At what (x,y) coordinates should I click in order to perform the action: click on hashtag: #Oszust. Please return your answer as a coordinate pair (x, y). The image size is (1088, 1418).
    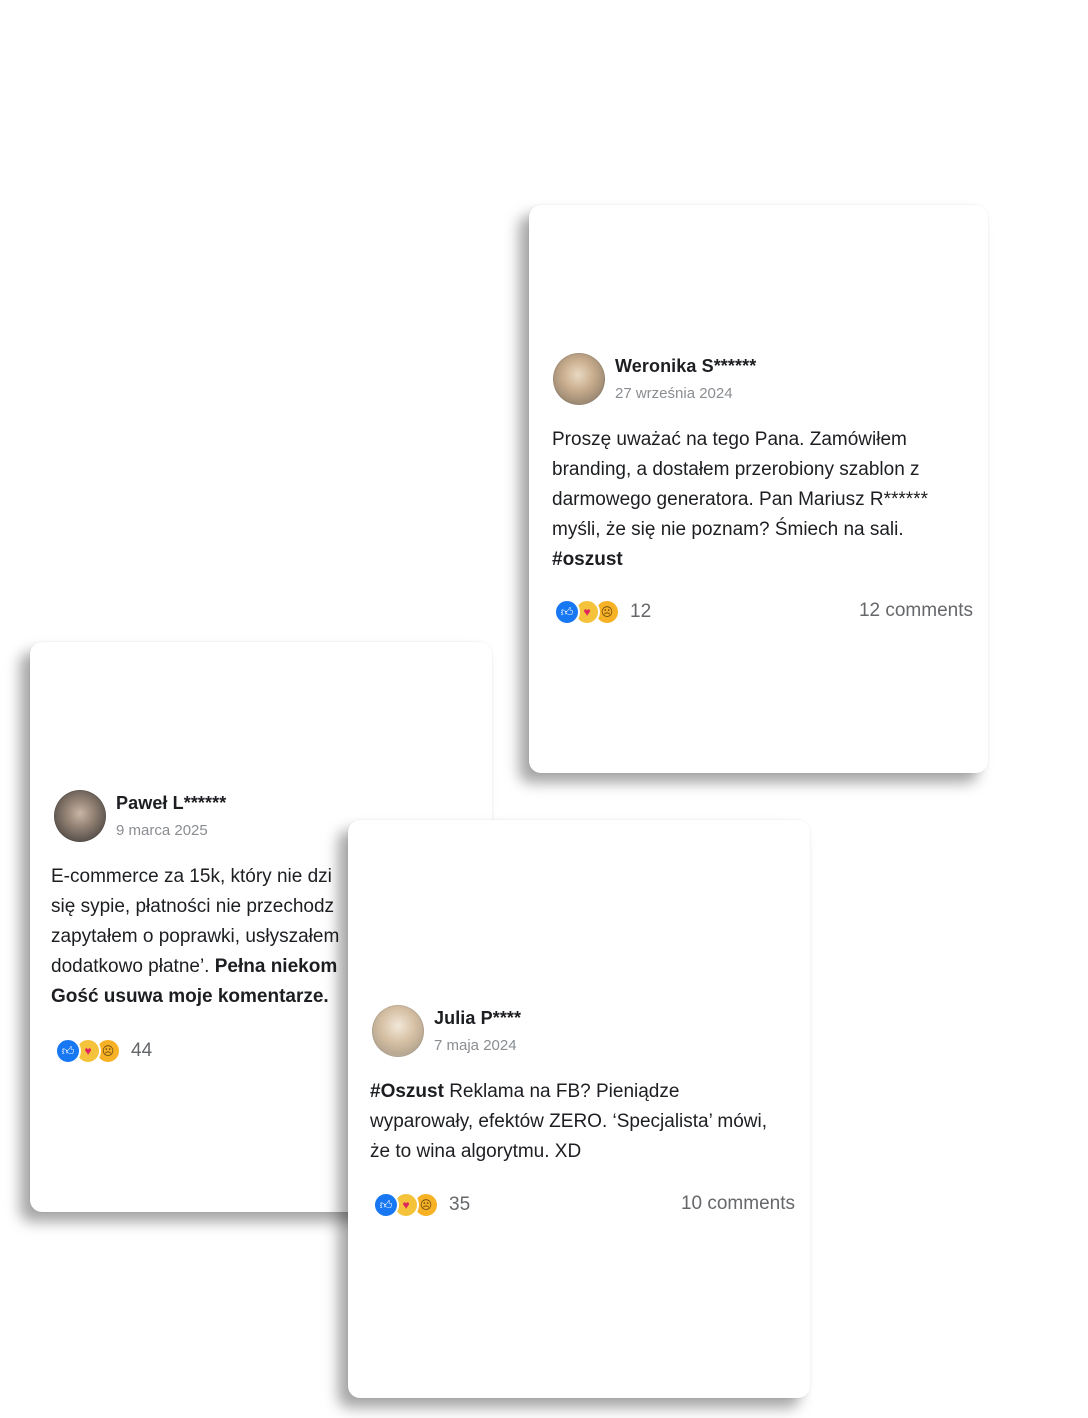
    Looking at the image, I should click on (407, 1091).